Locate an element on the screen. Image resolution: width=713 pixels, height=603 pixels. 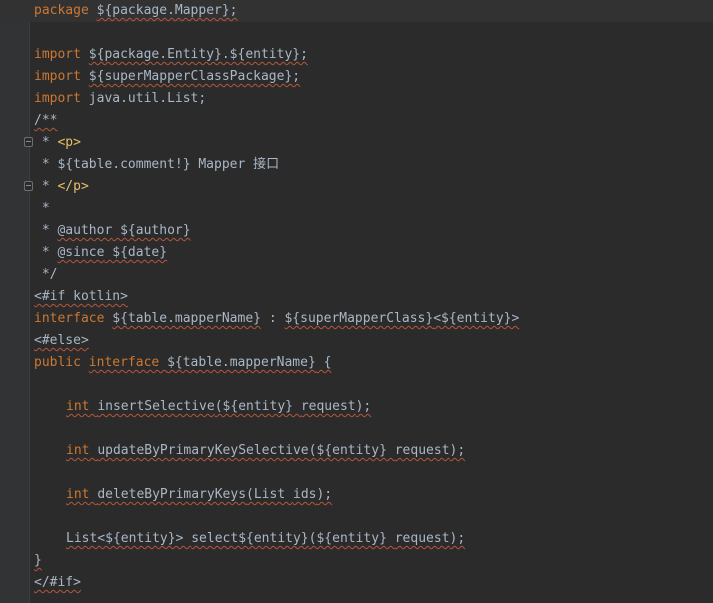
code-line-19: int insertSelective(${entity} request); is located at coordinates (373, 407).